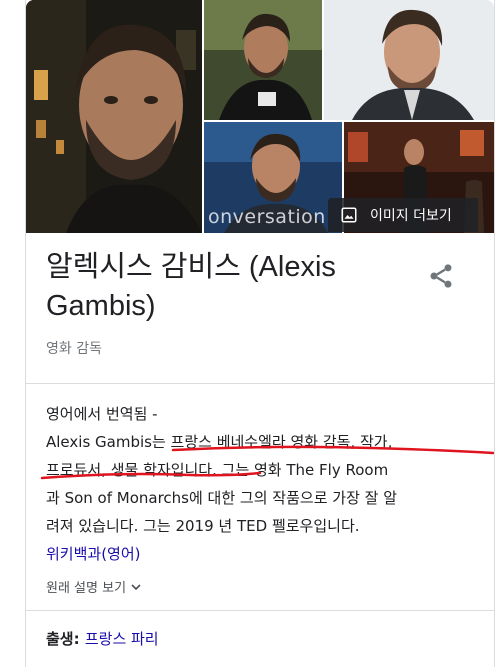  Describe the element at coordinates (222, 498) in the screenshot. I see `description-line-4: 과 Son of Monarchs에 대한 그의 작품으로 가장 잘 알` at that location.